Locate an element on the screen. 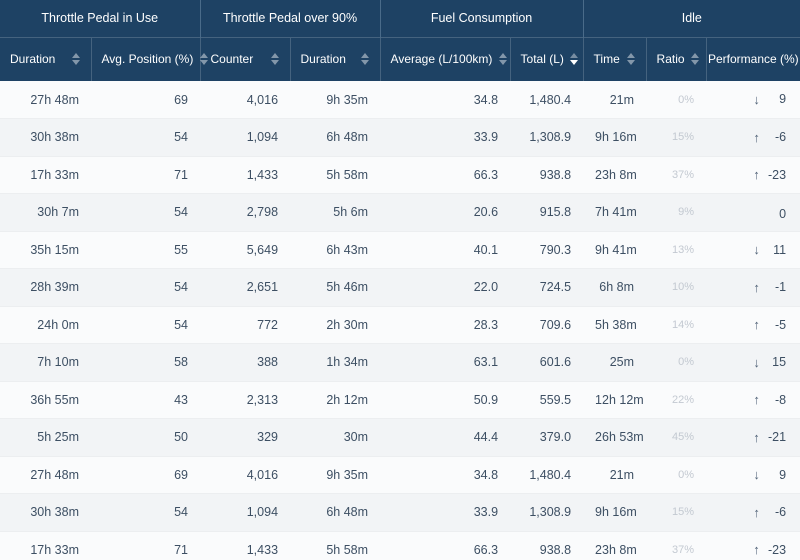 This screenshot has width=800, height=560. performance-value: -6 is located at coordinates (780, 512).